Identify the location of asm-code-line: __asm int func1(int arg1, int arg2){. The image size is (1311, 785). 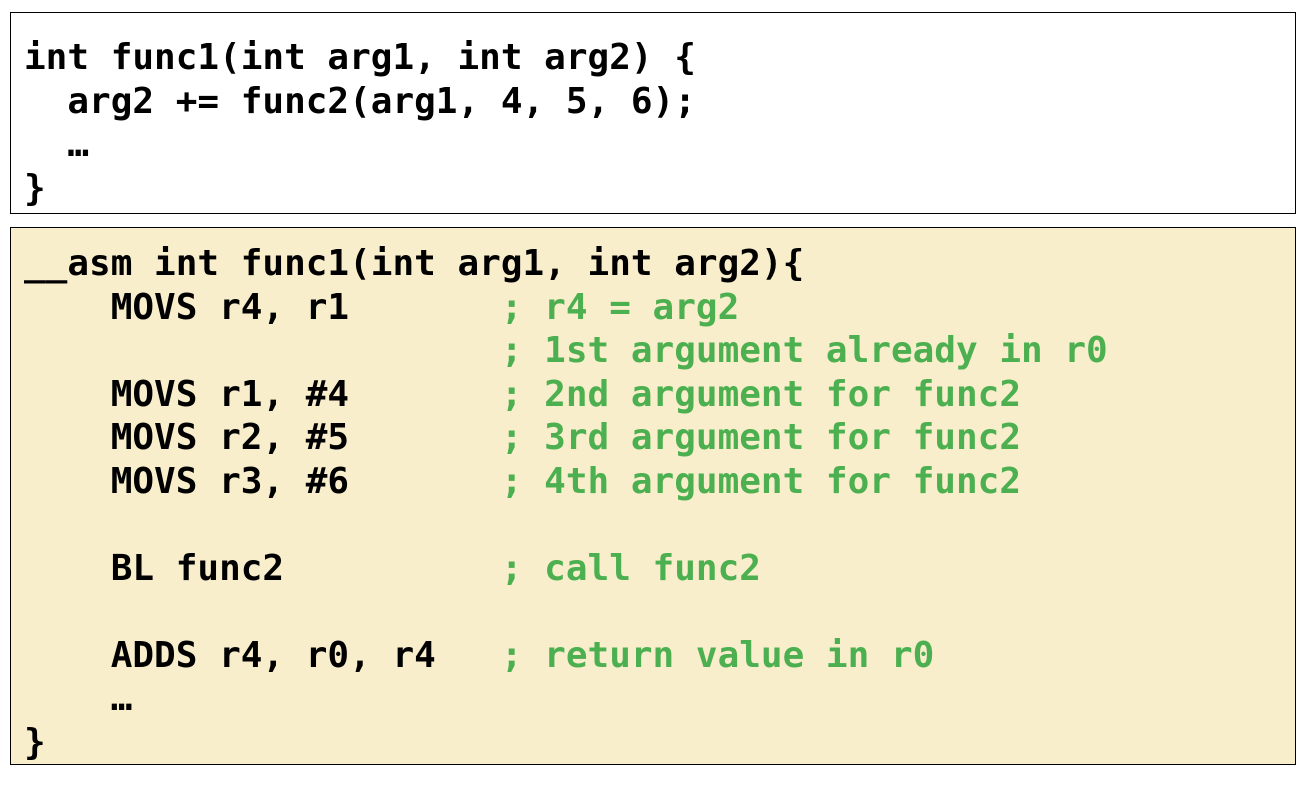
(659, 264).